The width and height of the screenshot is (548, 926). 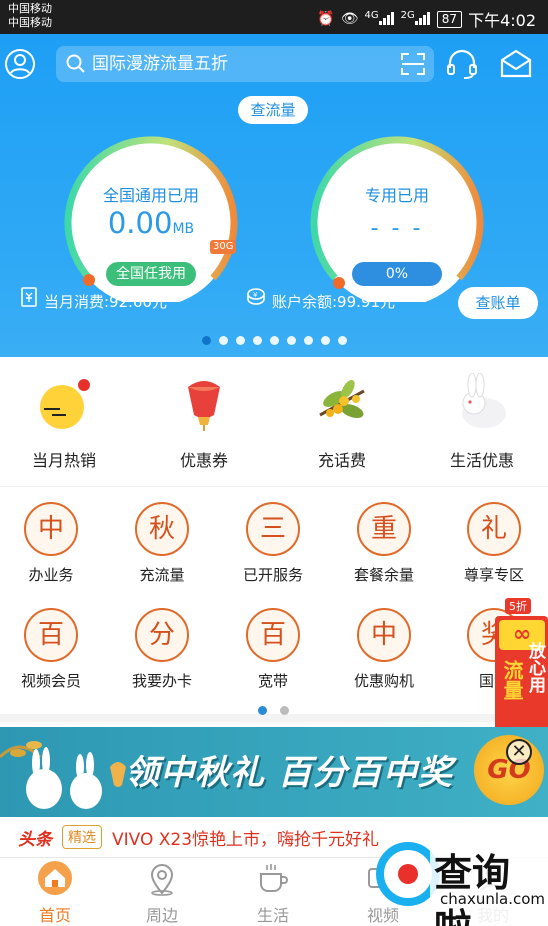 I want to click on quick-entry-label: 优惠券, so click(x=203, y=460).